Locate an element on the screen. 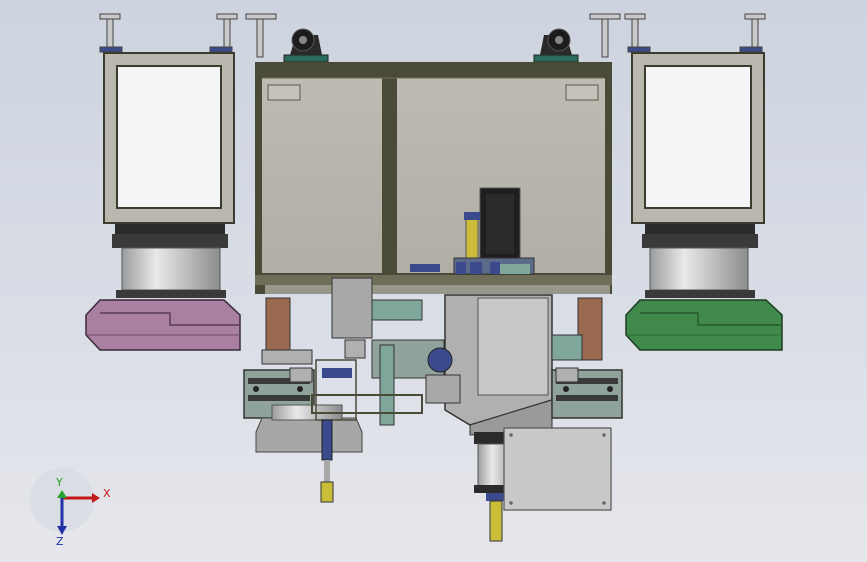 Image resolution: width=867 pixels, height=562 pixels. left-feeder-hopper is located at coordinates (169, 175).